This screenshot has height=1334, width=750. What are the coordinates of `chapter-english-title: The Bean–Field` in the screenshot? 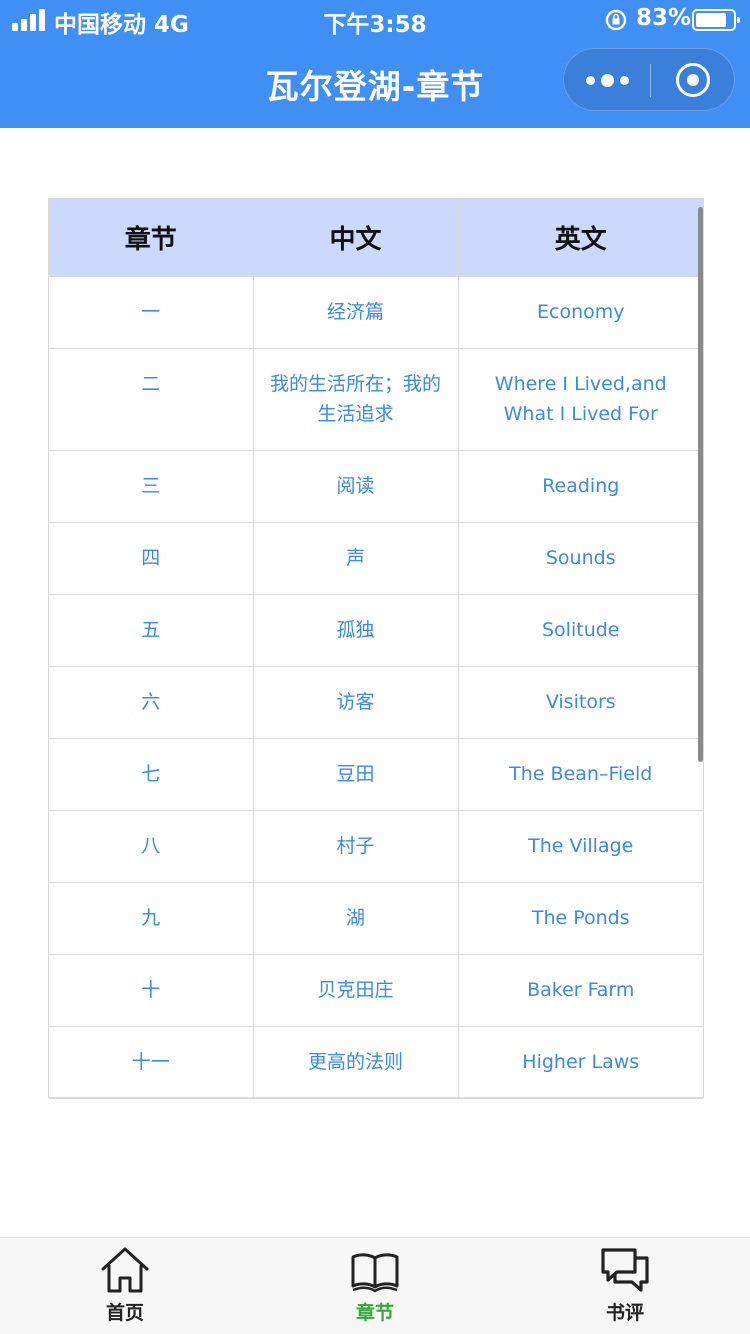 It's located at (580, 774).